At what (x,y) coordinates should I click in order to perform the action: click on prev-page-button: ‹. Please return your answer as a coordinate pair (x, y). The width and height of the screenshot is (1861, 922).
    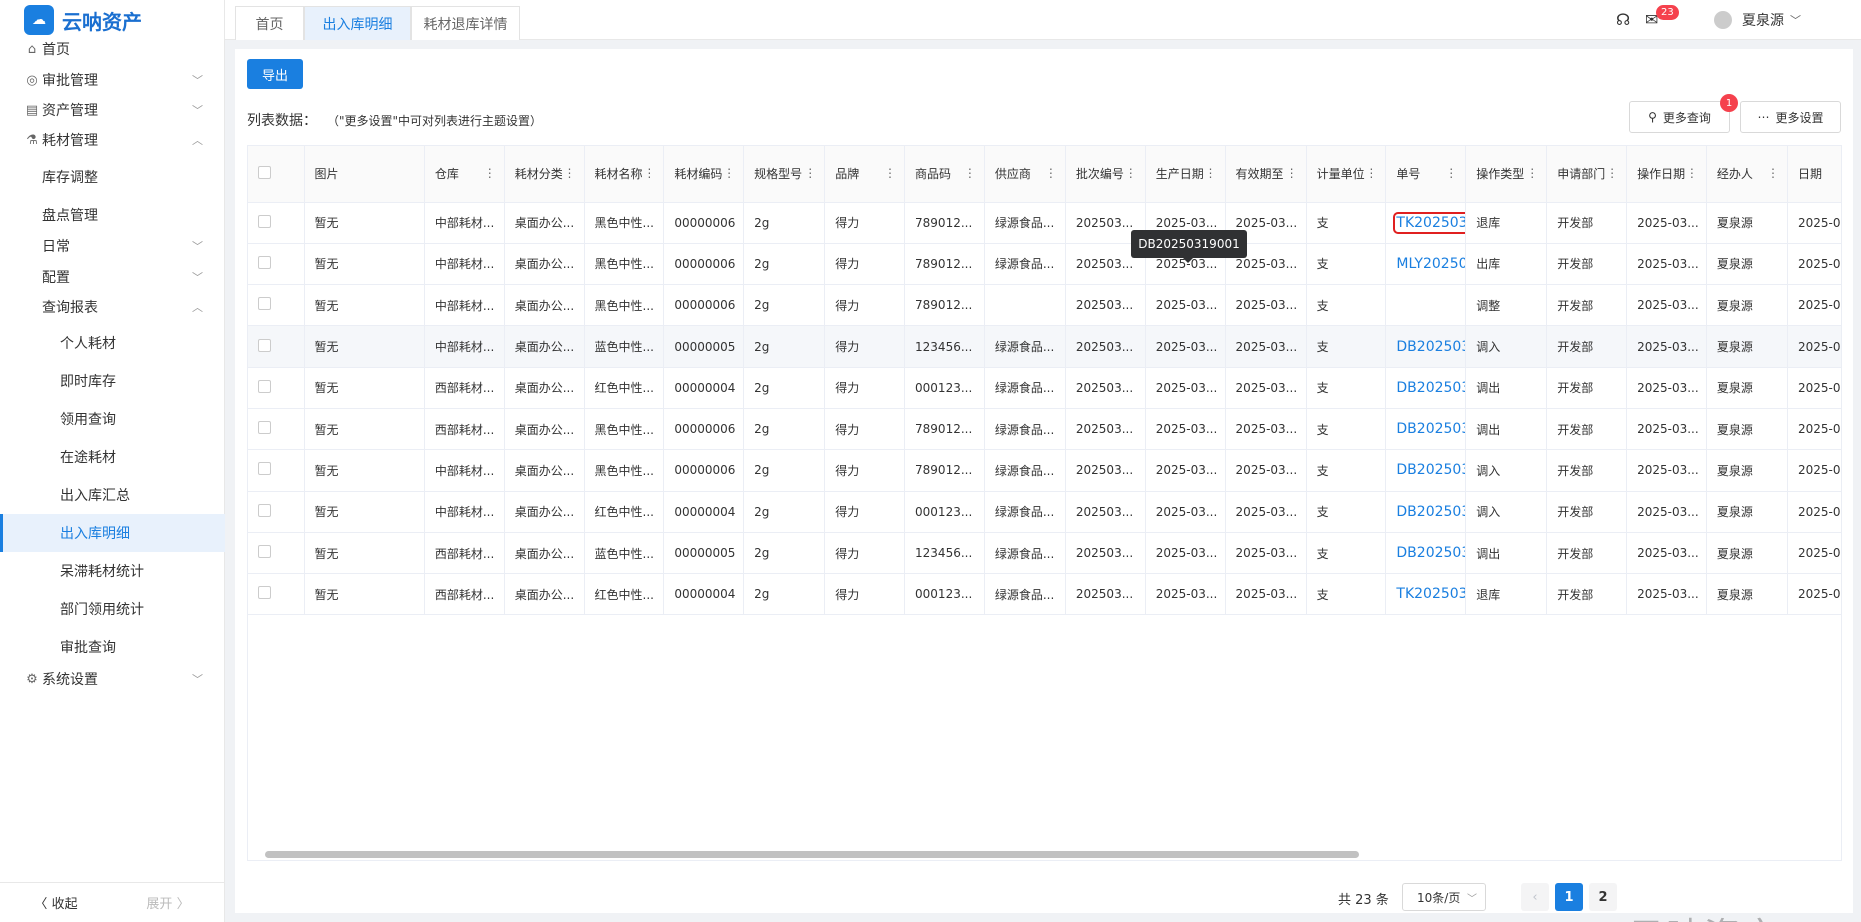
    Looking at the image, I should click on (1535, 897).